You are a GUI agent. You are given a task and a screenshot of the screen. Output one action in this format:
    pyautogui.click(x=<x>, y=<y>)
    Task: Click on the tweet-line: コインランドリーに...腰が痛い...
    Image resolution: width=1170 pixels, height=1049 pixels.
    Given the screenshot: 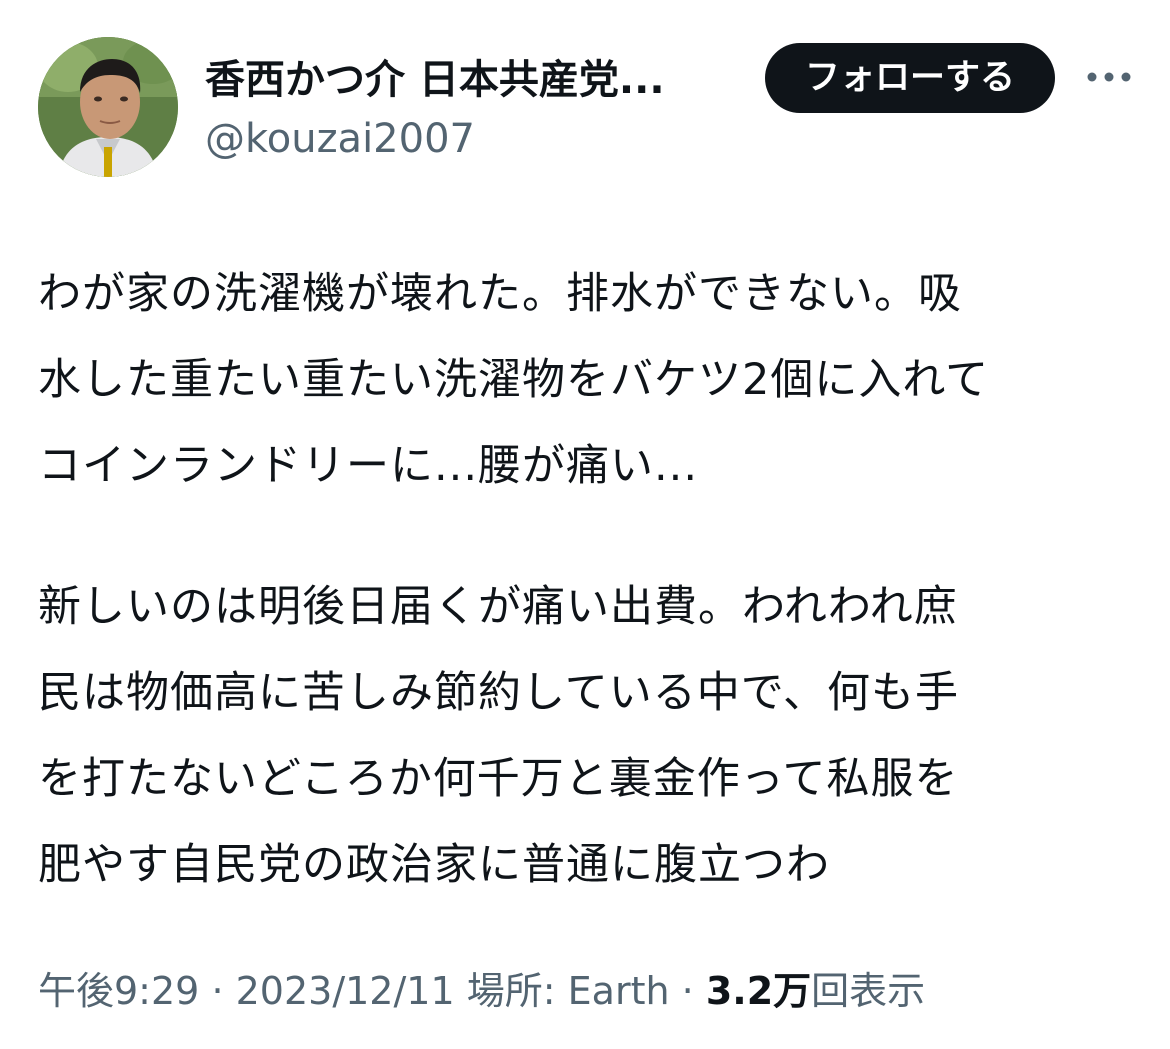 What is the action you would take?
    pyautogui.click(x=368, y=466)
    